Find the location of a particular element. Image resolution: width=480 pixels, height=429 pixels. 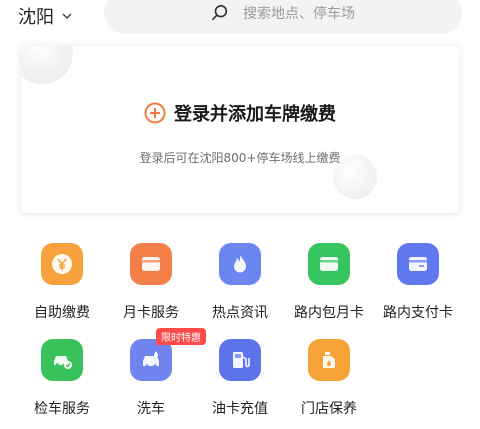

service-label: 油卡充值 is located at coordinates (240, 409).